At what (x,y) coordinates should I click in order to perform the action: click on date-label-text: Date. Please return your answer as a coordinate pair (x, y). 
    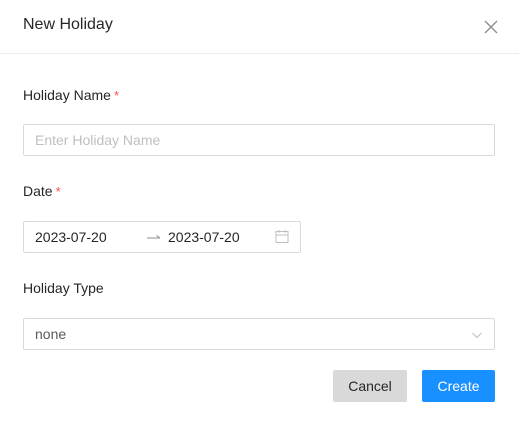
    Looking at the image, I should click on (38, 191).